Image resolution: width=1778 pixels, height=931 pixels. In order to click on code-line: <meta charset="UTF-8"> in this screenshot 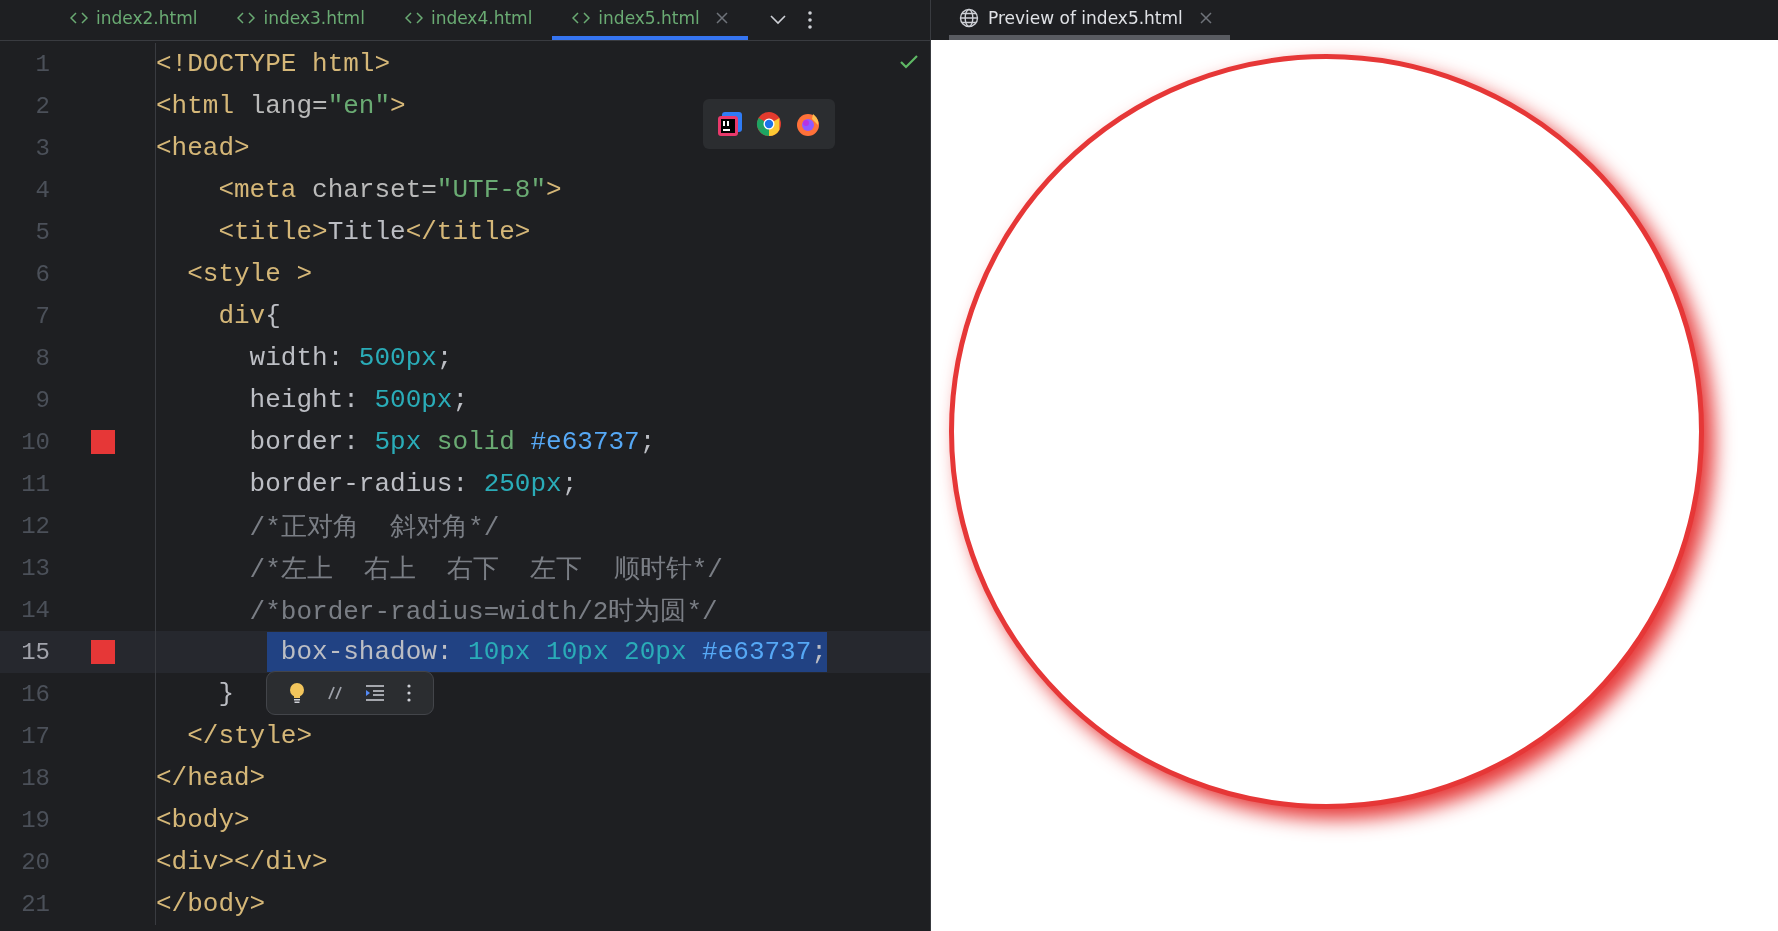, I will do `click(358, 190)`.